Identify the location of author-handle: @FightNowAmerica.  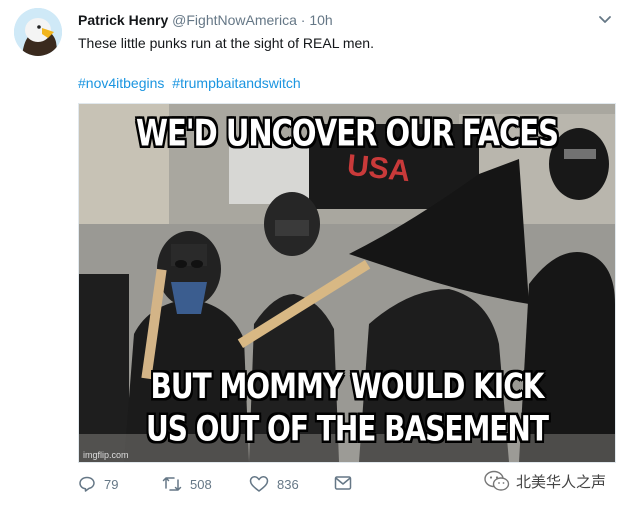
(234, 20).